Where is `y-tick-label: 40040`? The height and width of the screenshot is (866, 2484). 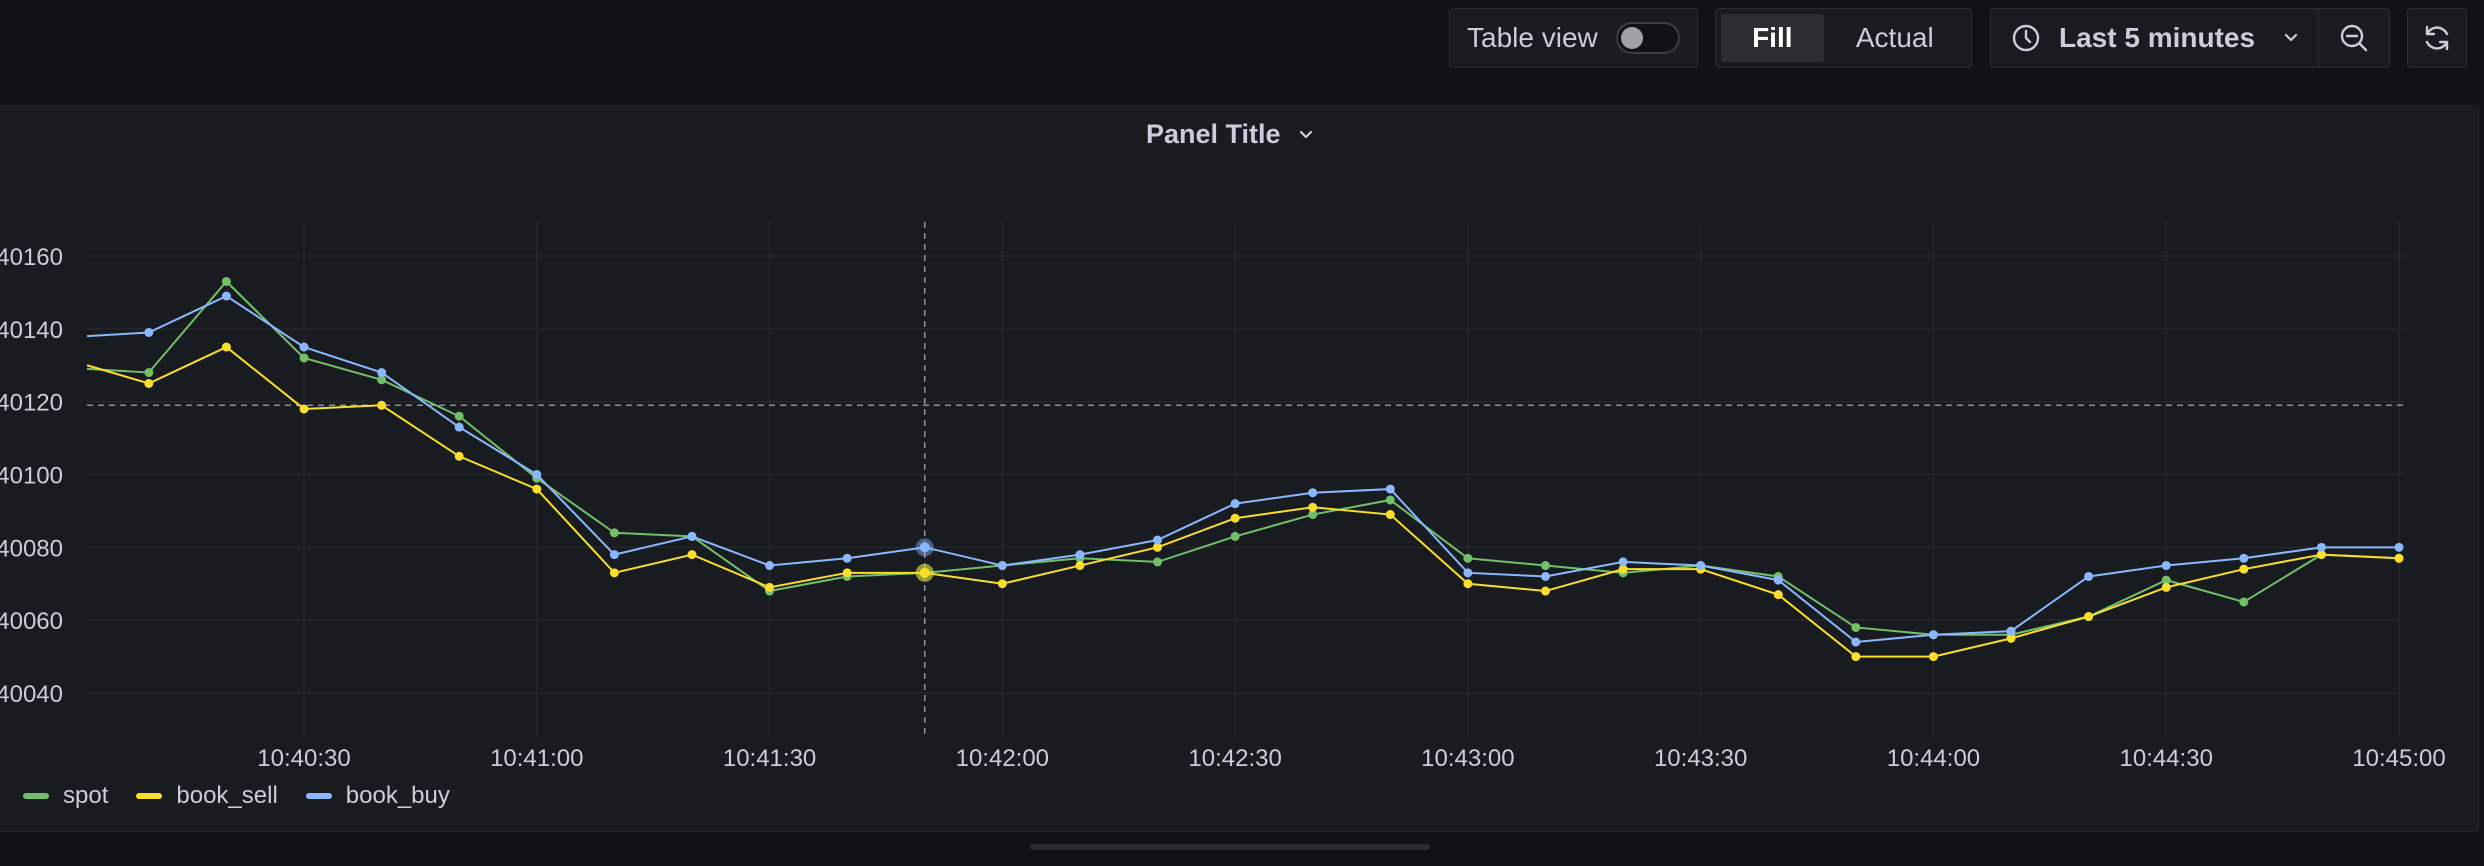 y-tick-label: 40040 is located at coordinates (31, 694).